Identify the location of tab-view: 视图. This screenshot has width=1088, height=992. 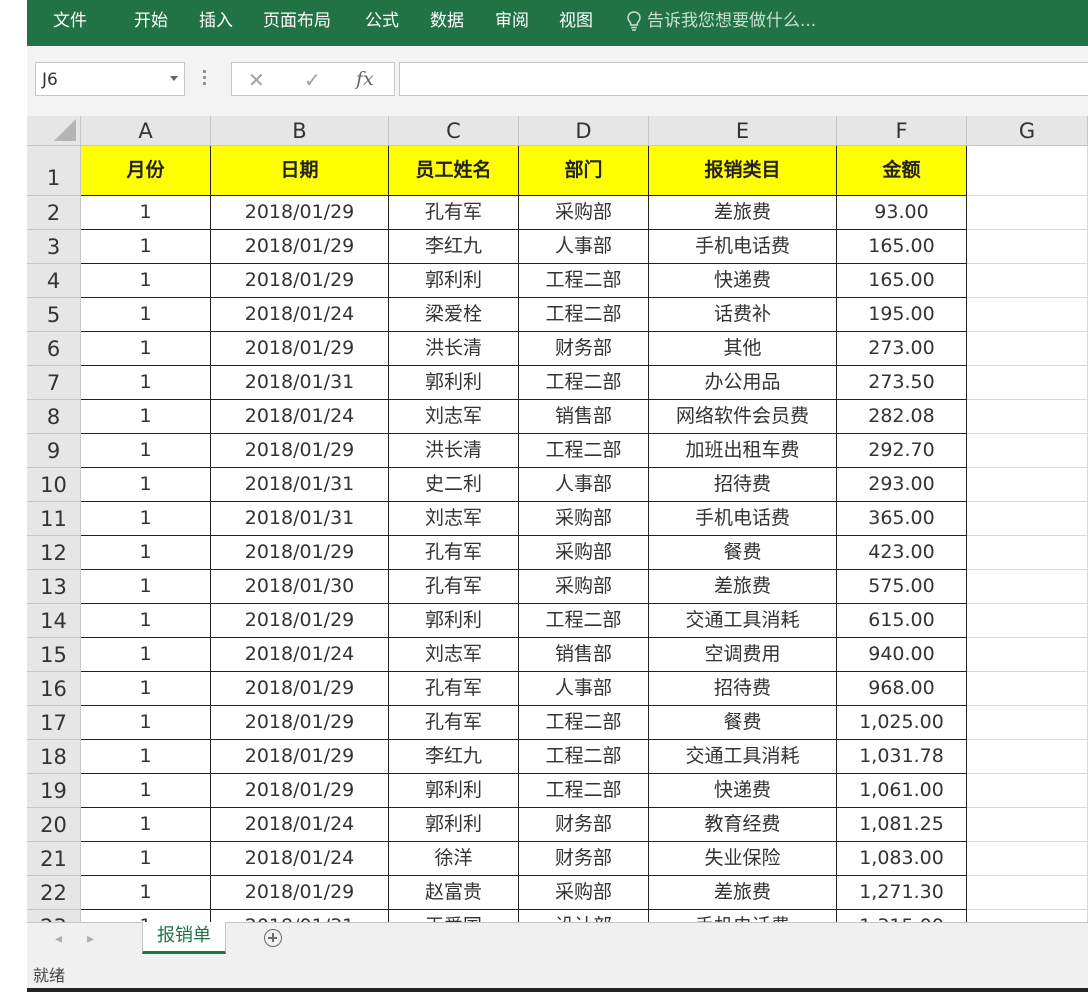
(576, 21).